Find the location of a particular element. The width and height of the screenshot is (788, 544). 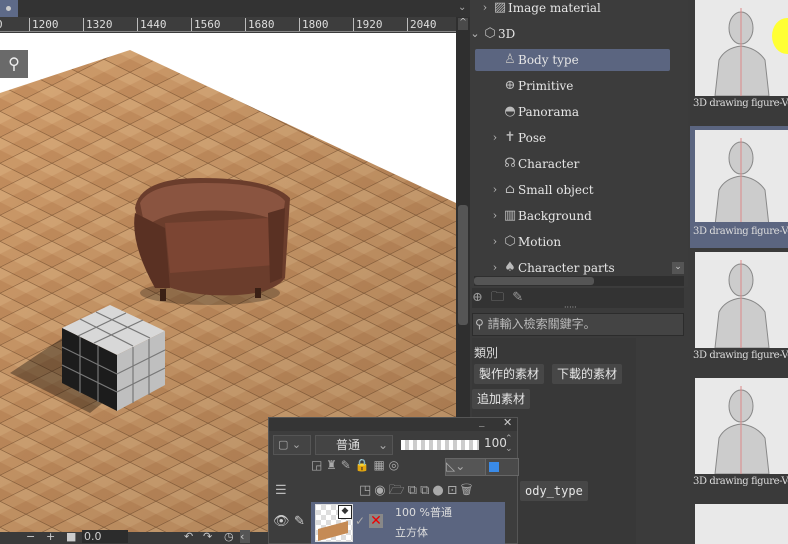

tree-scroll-down-icon: ⌄ is located at coordinates (678, 268).